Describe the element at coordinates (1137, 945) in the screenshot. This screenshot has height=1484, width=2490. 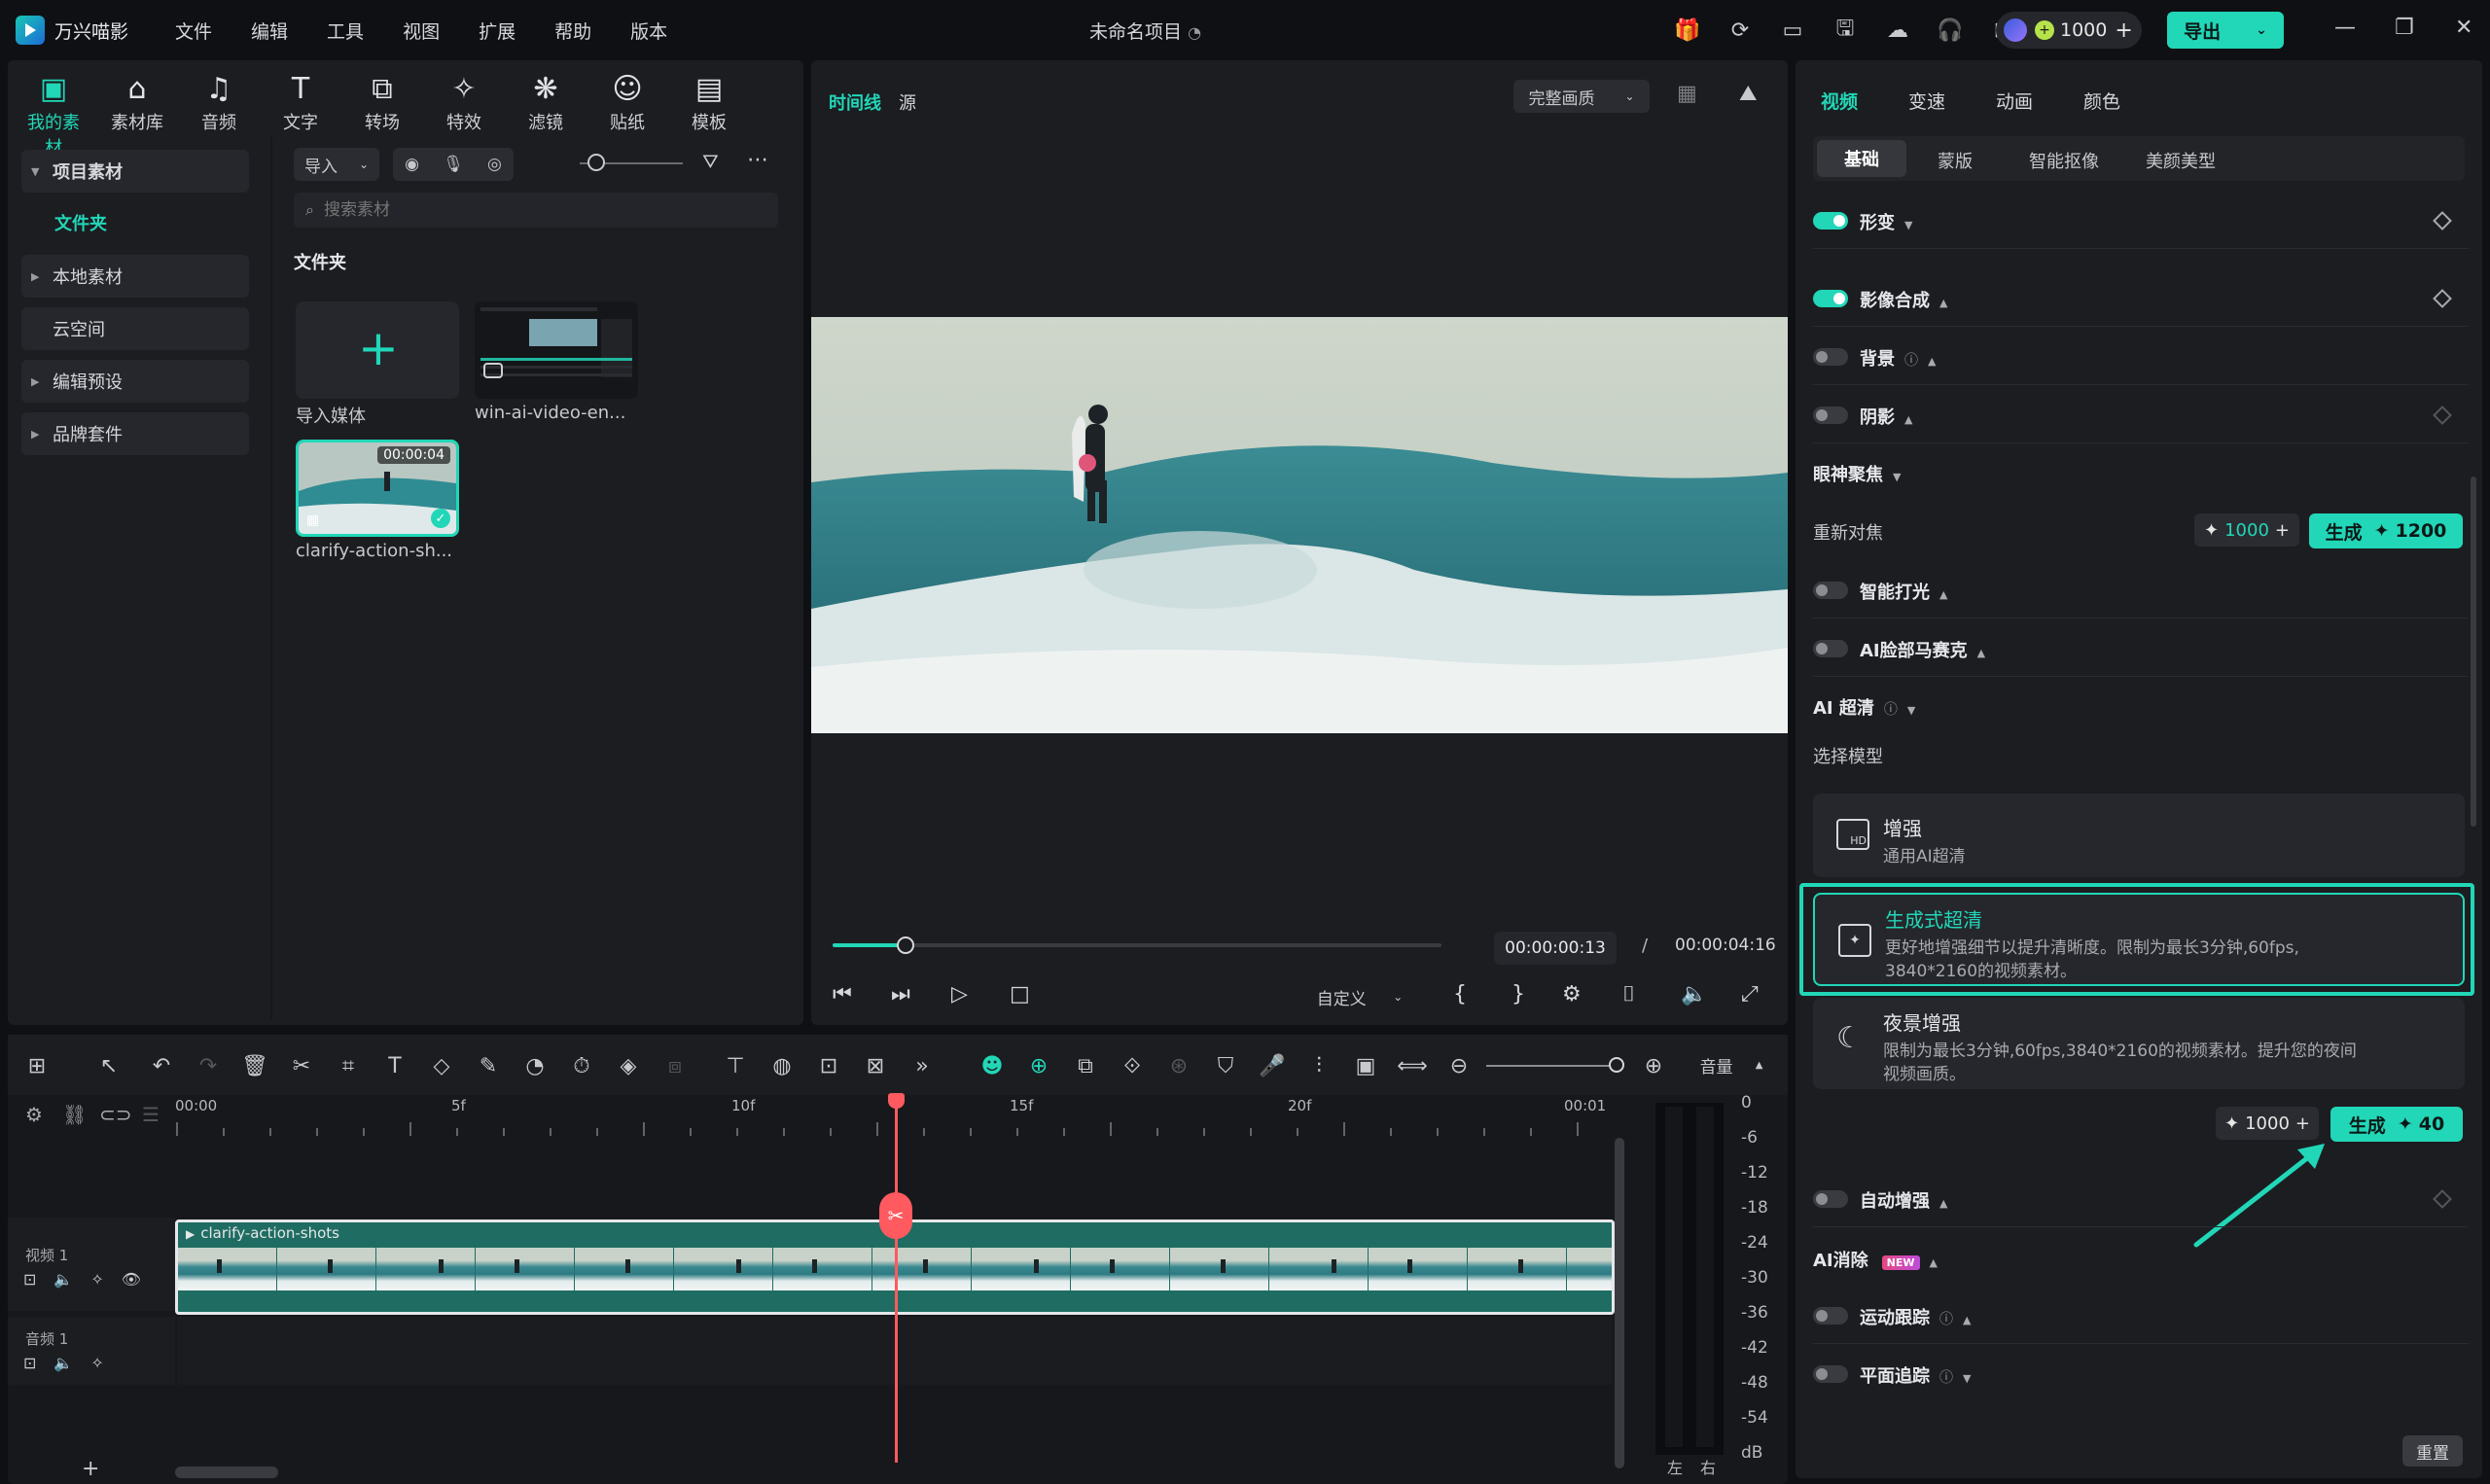
I see `preview-progress-track` at that location.